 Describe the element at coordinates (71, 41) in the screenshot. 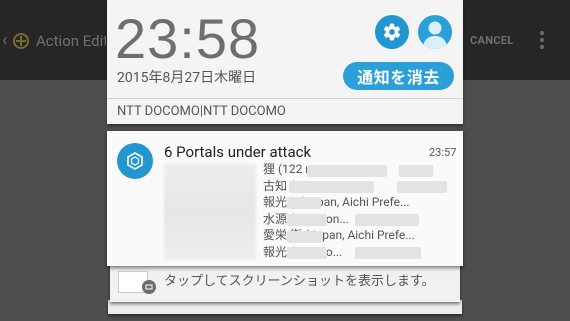

I see `background-app-title: Action Edit` at that location.